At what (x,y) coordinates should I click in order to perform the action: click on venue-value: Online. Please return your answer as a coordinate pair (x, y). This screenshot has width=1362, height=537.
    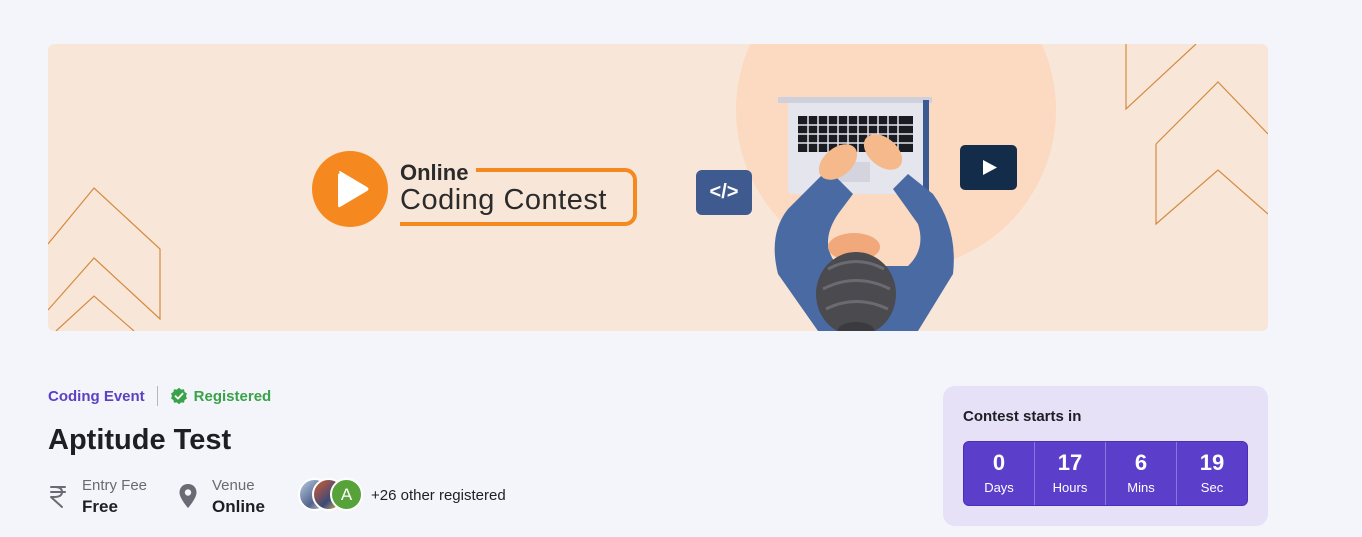
    Looking at the image, I should click on (238, 506).